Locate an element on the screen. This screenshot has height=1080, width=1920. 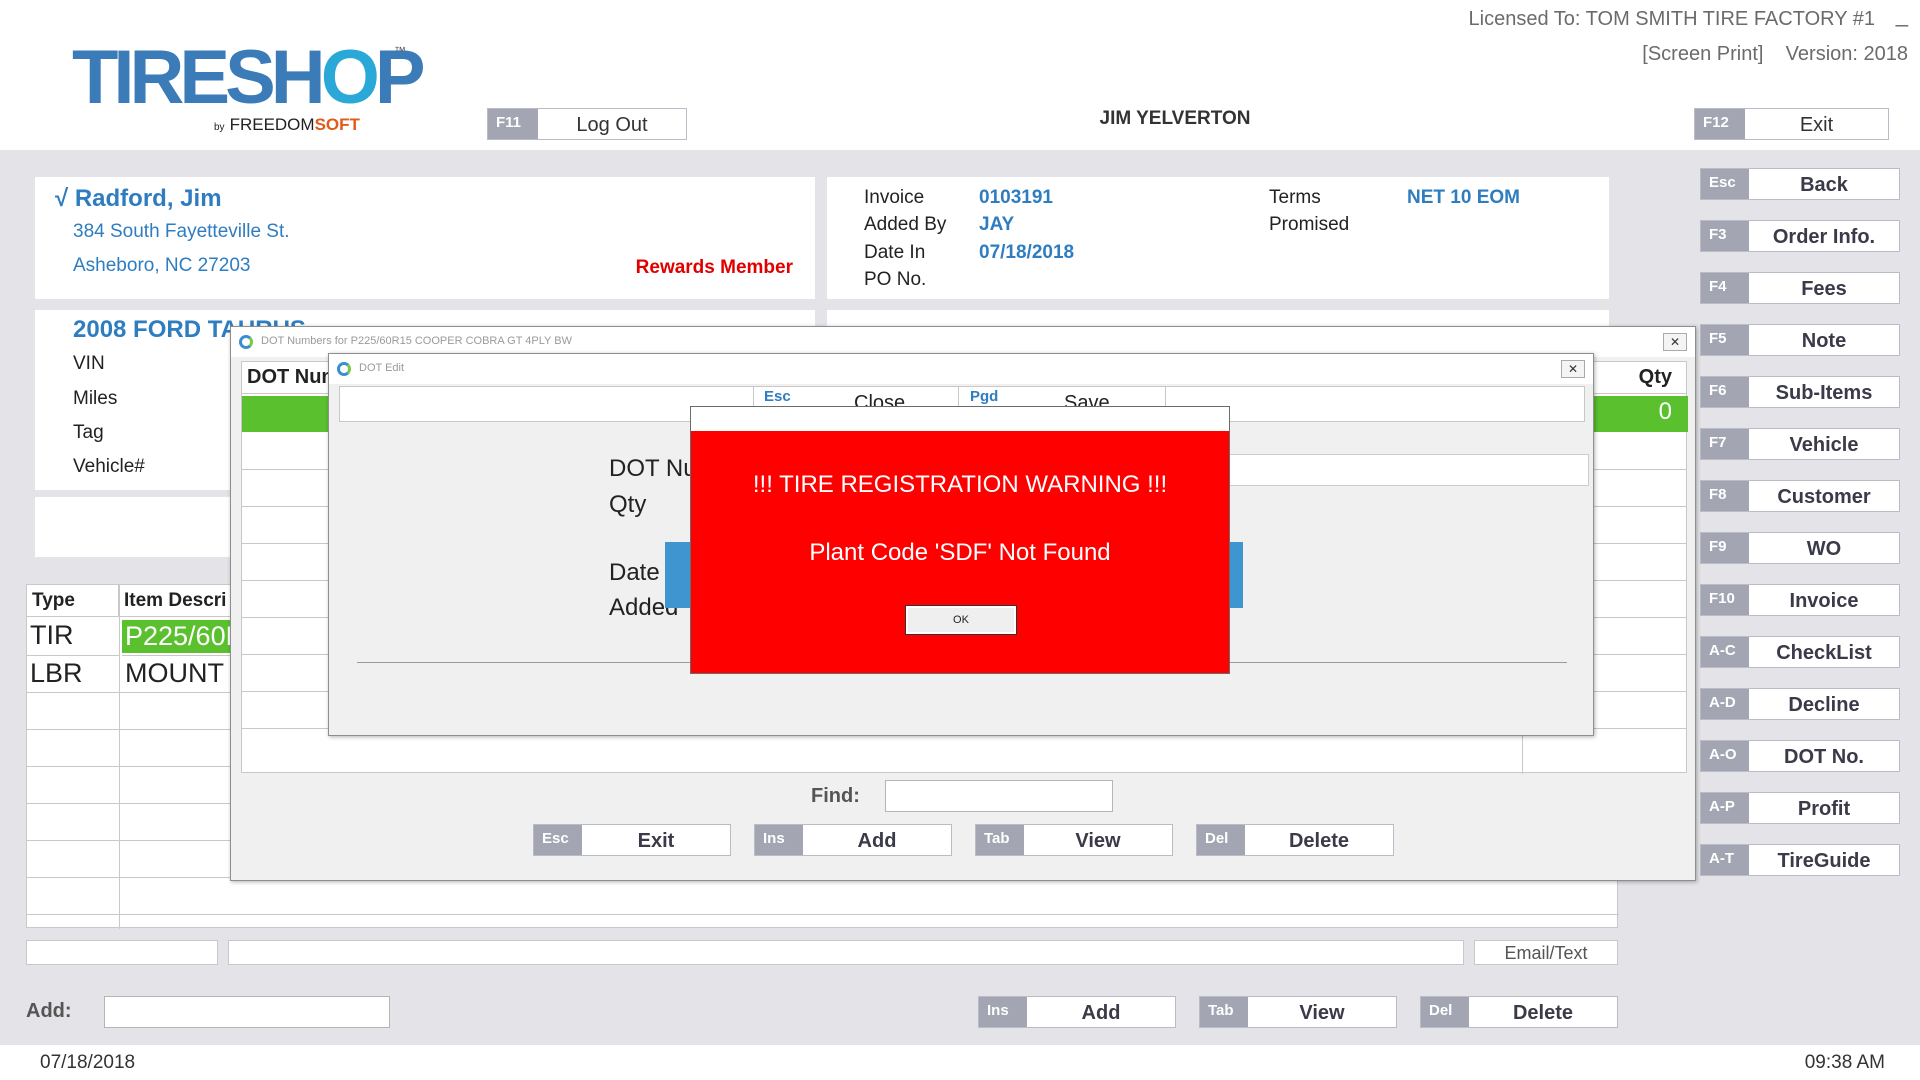
vehicle-number-label: Vehicle# is located at coordinates (109, 466).